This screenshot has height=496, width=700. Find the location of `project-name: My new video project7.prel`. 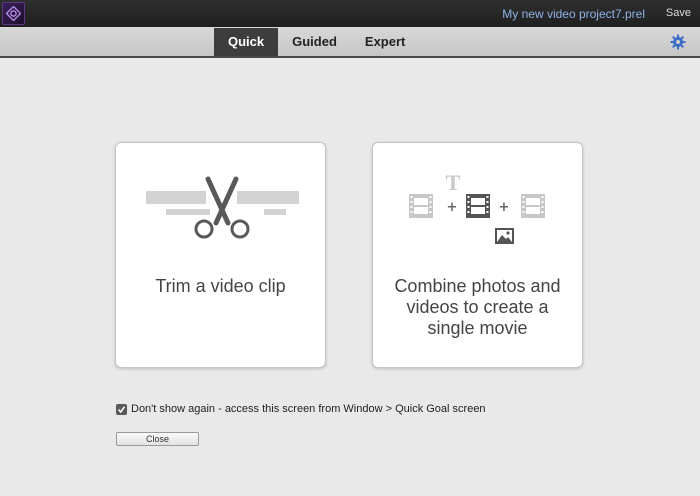

project-name: My new video project7.prel is located at coordinates (573, 14).